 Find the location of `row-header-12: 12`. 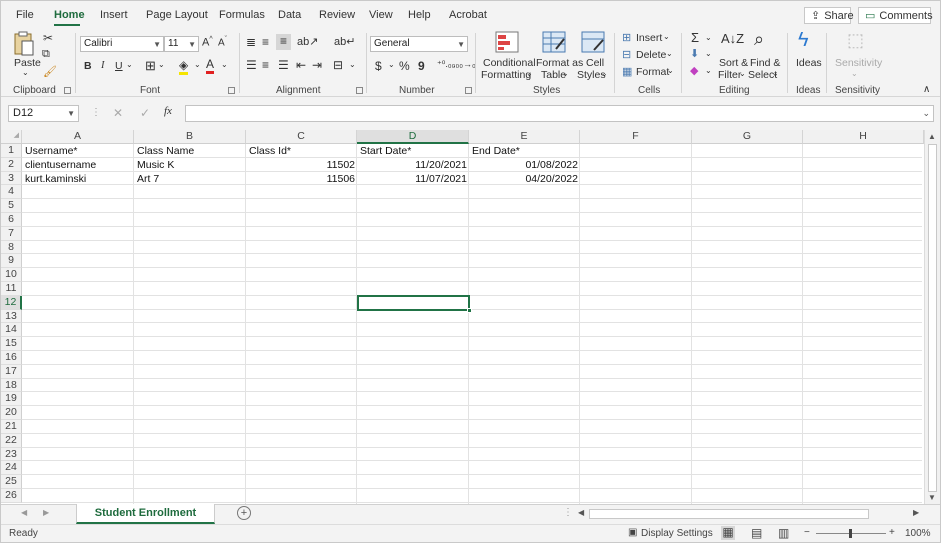

row-header-12: 12 is located at coordinates (11, 302).